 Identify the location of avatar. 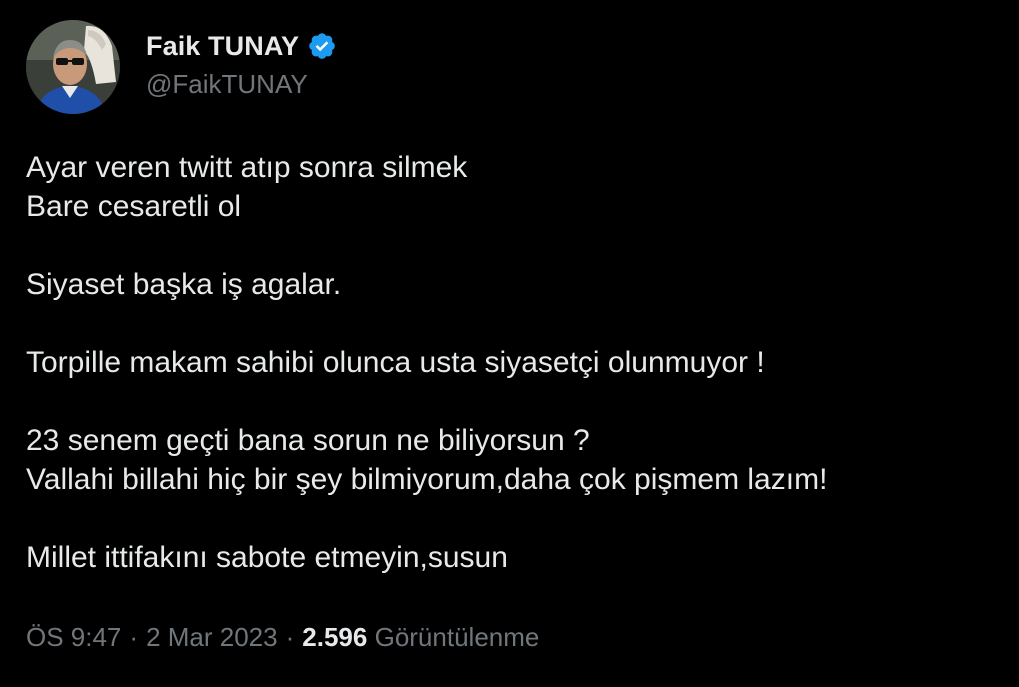
(73, 67).